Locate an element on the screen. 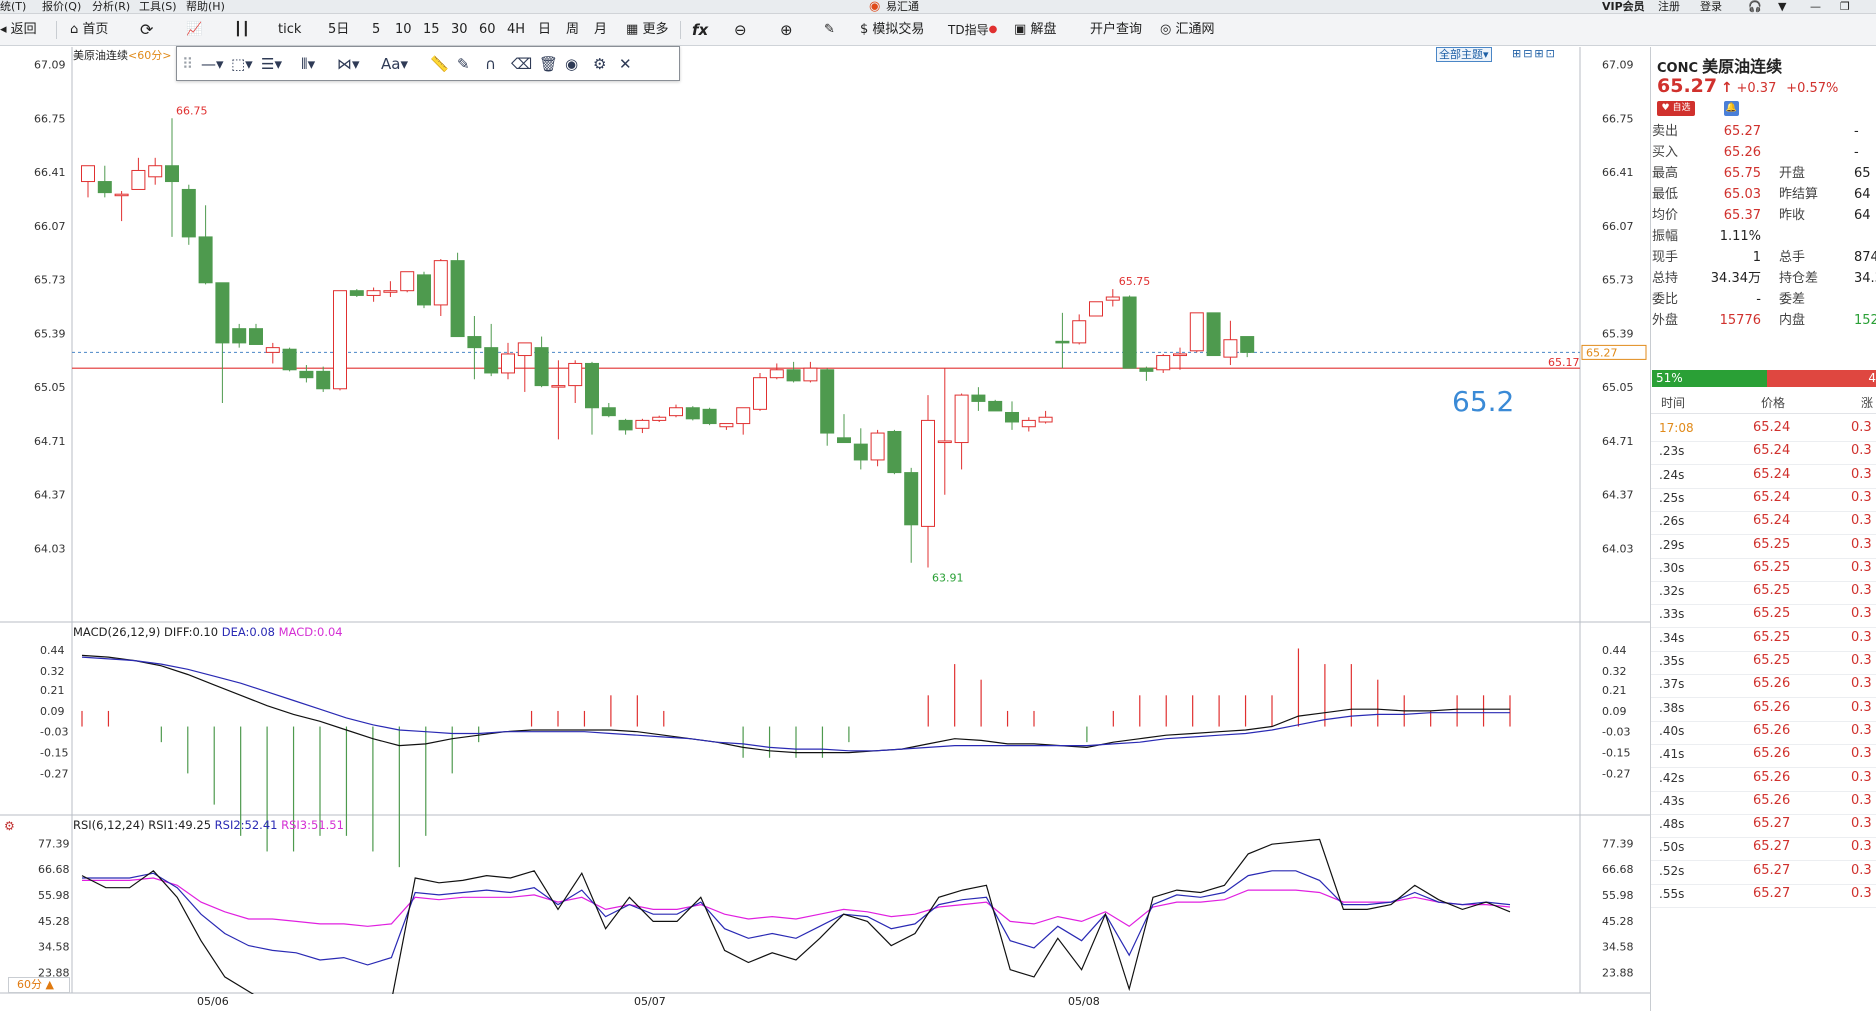 This screenshot has height=1011, width=1876. fib-tool-icon: ⦀▾ is located at coordinates (308, 64).